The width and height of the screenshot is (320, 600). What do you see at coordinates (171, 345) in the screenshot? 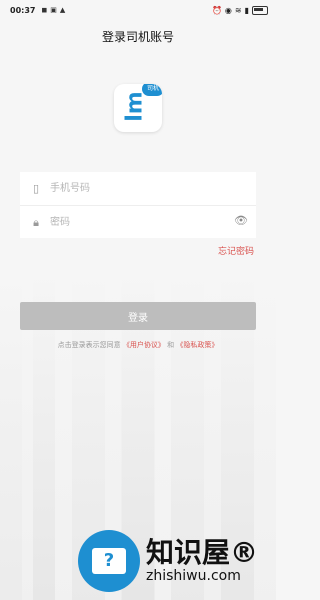
I see `agreement-and: 和` at bounding box center [171, 345].